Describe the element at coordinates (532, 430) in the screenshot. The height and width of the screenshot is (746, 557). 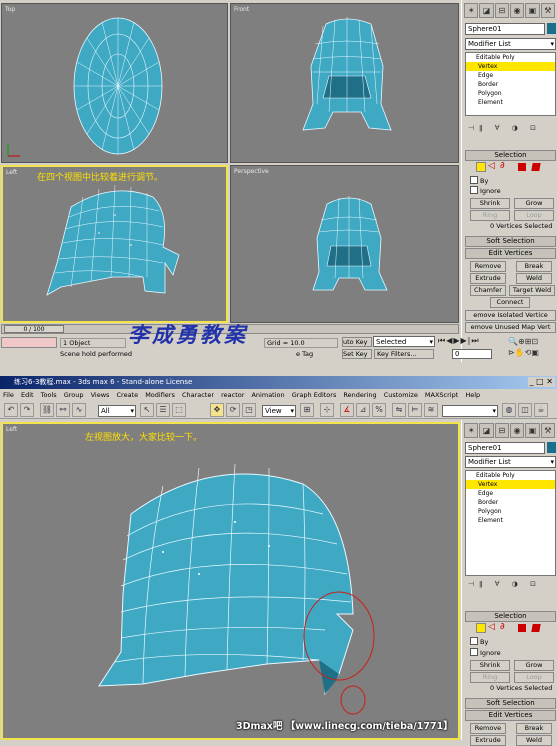
I see `display-tab-icon: ▣` at that location.